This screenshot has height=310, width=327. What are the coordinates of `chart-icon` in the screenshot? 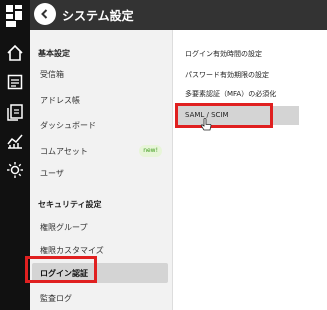 It's located at (15, 141).